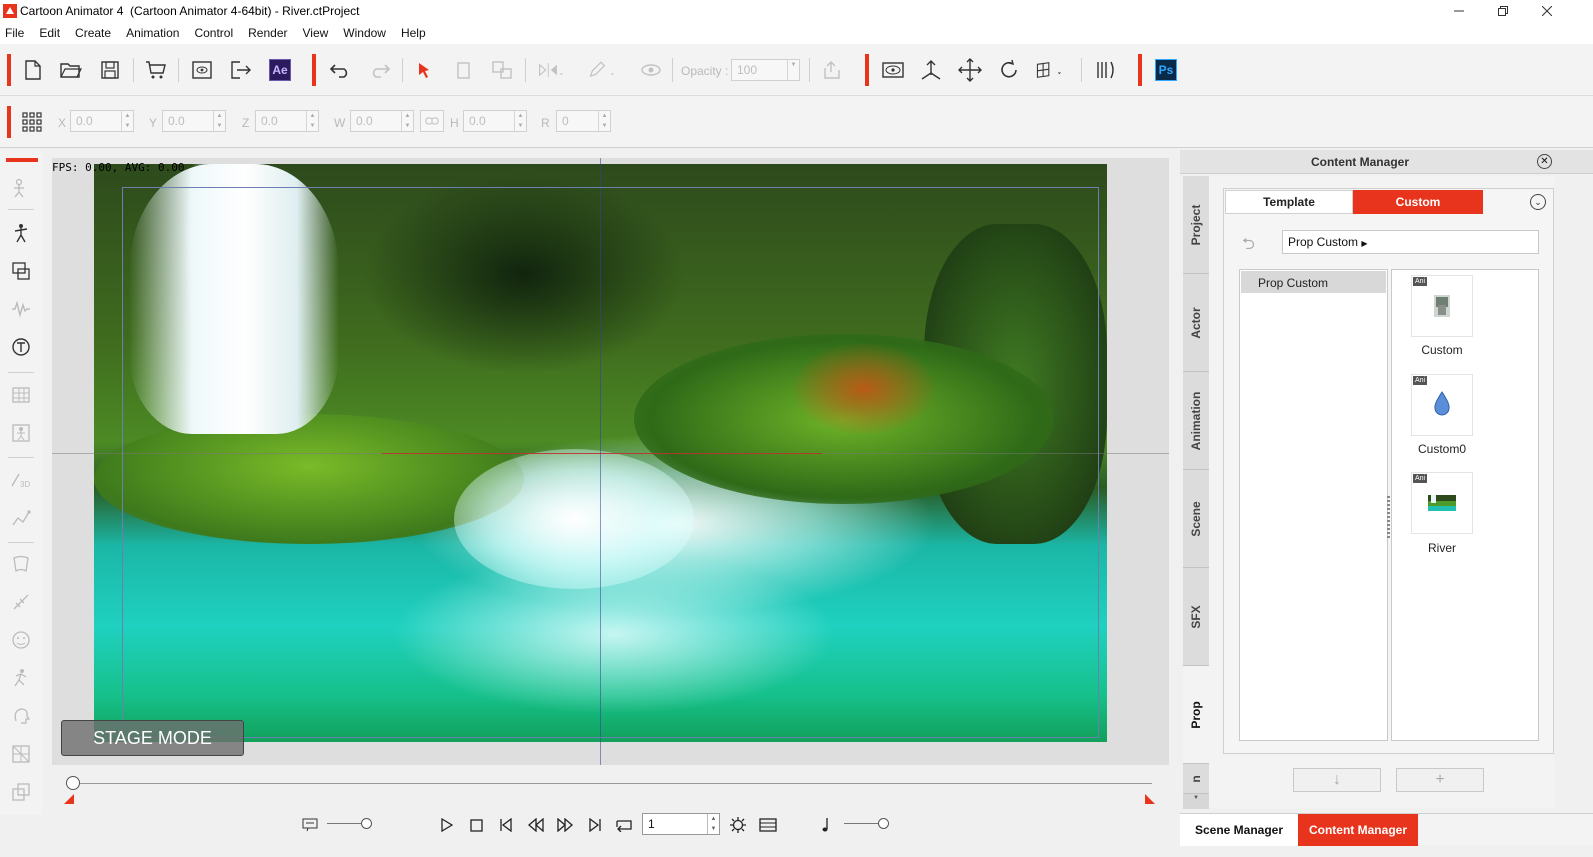 The image size is (1593, 857). What do you see at coordinates (310, 825) in the screenshot?
I see `subtitle-button` at bounding box center [310, 825].